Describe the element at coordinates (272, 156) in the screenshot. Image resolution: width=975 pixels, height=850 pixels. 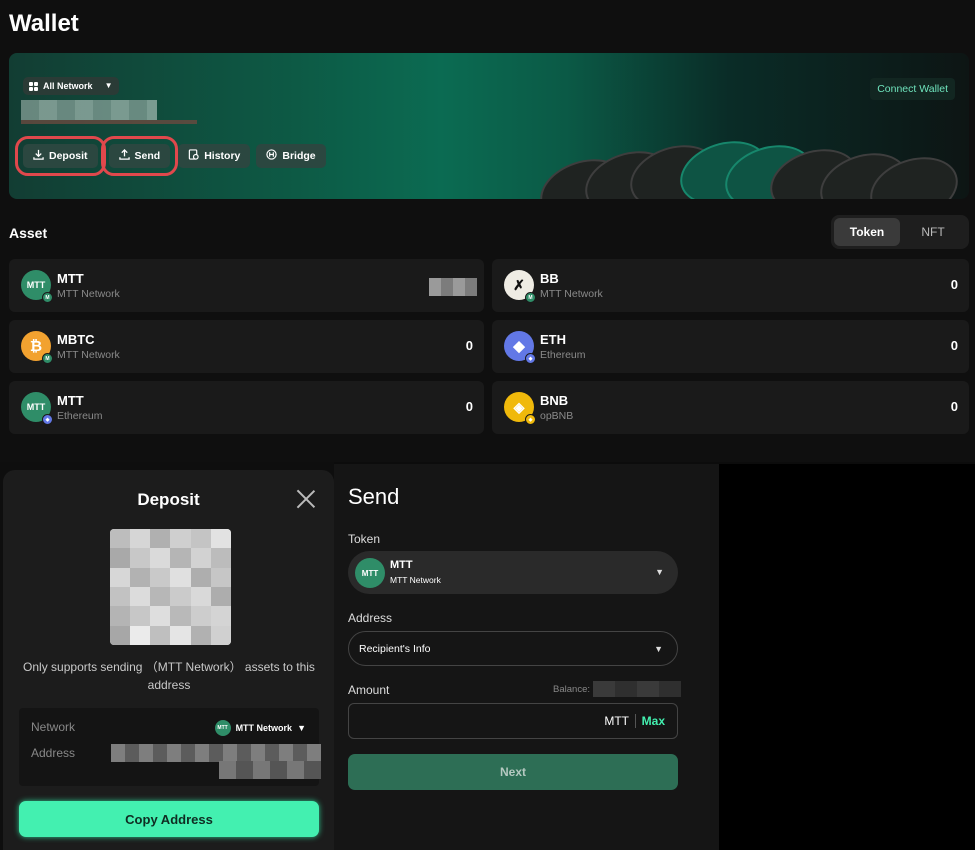
I see `bridge-icon` at that location.